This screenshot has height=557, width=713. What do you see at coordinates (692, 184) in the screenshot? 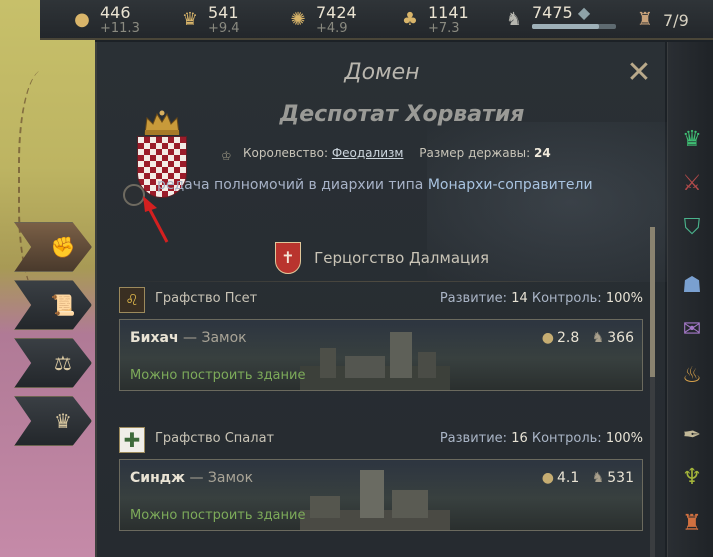
I see `crossed-swords-icon: ⚔` at bounding box center [692, 184].